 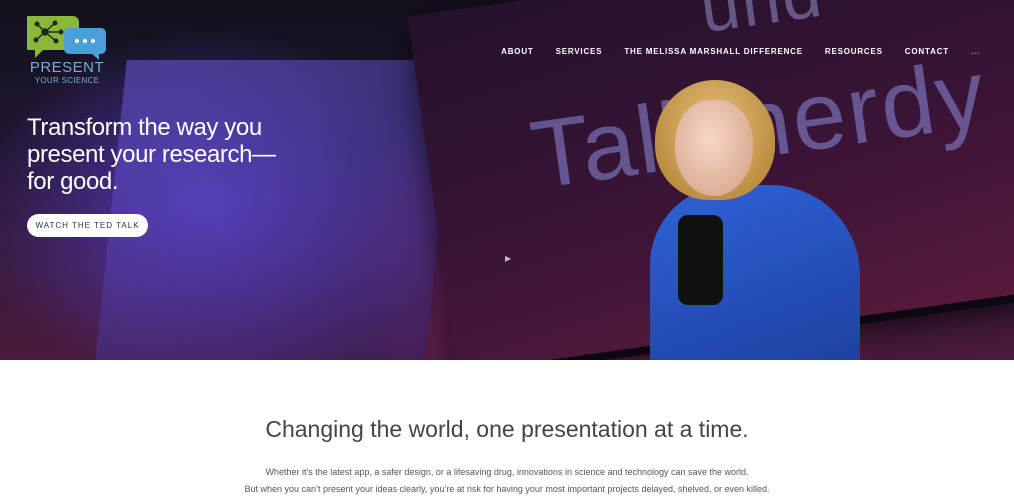 I want to click on speech-bubbles-icon, so click(x=64, y=38).